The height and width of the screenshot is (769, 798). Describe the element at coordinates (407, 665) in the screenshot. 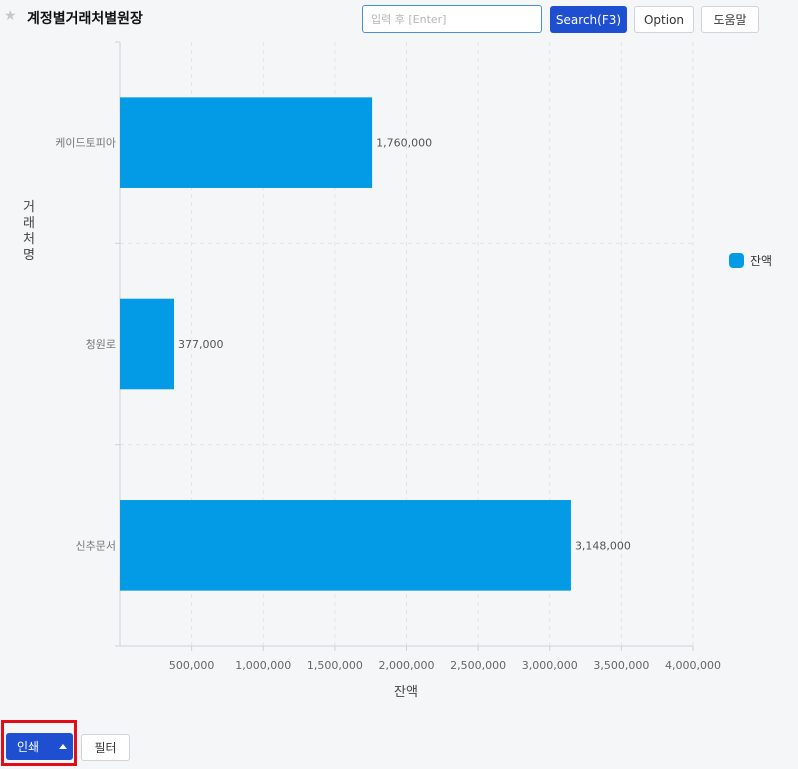

I see `x-tick-label: 2,000,000` at that location.